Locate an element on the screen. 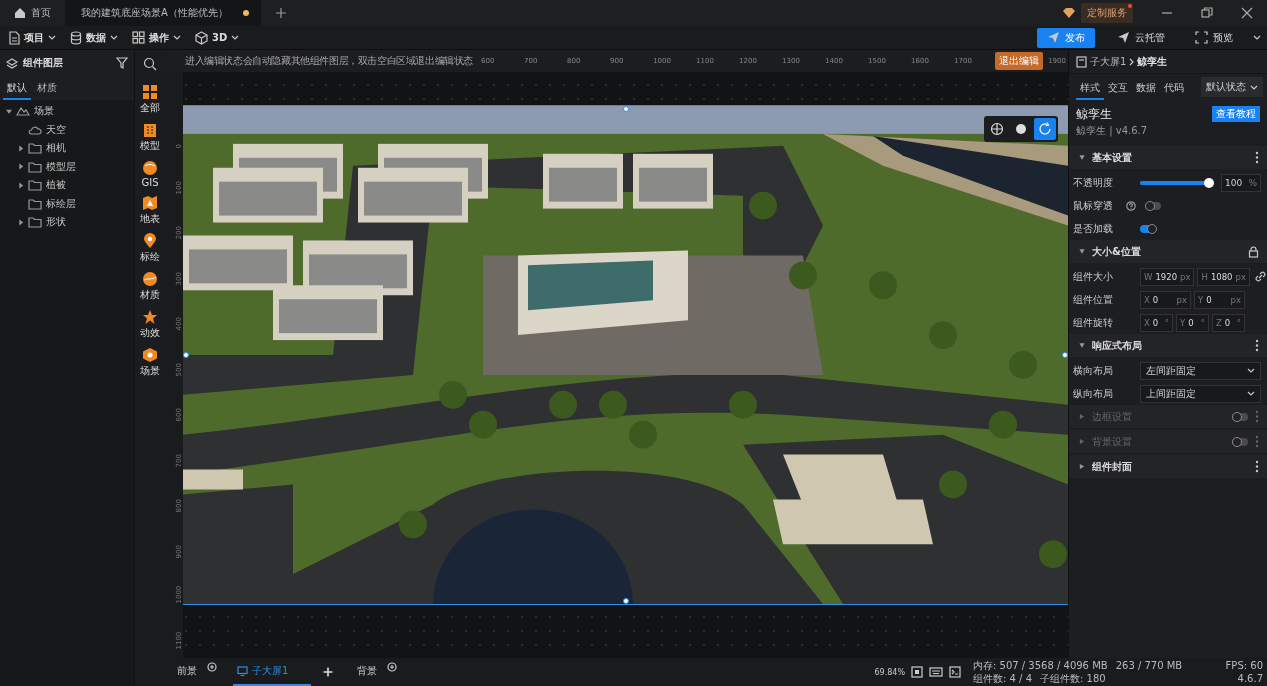  tree-item: 植被 is located at coordinates (67, 185).